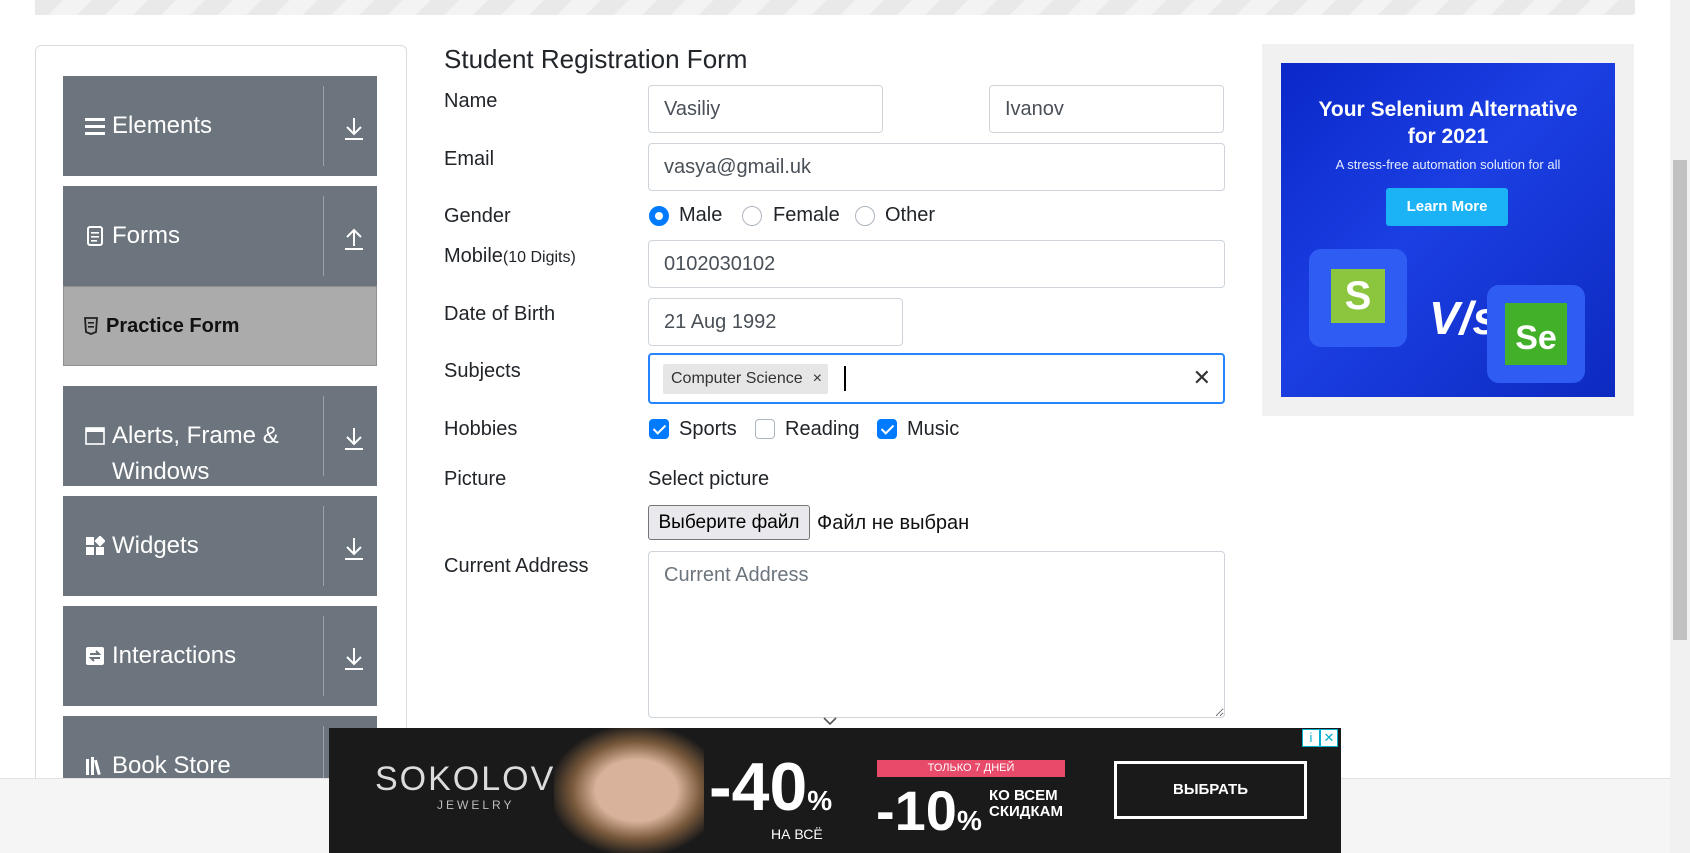 This screenshot has width=1690, height=853. What do you see at coordinates (173, 326) in the screenshot?
I see `sidebar-item-label: Practice Form` at bounding box center [173, 326].